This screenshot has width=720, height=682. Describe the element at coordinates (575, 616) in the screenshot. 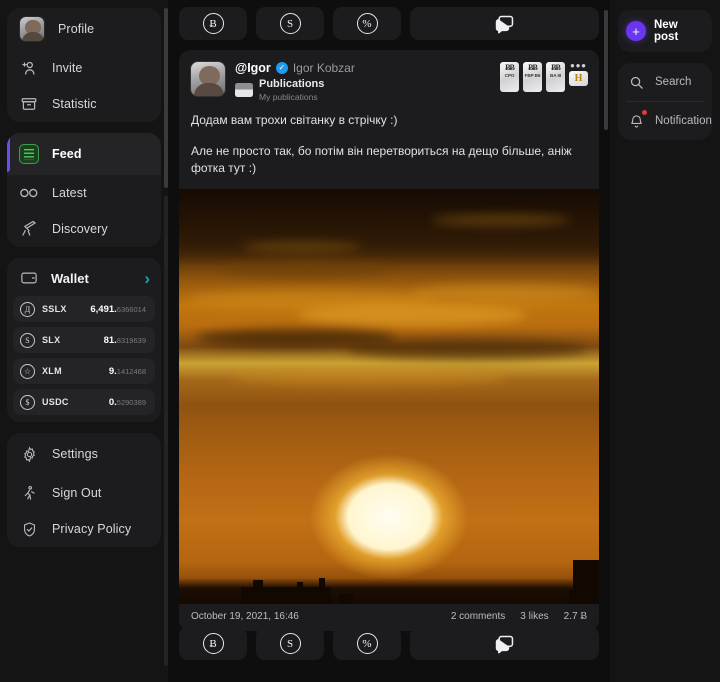

I see `tip-amount: 2.7 Ƀ` at that location.